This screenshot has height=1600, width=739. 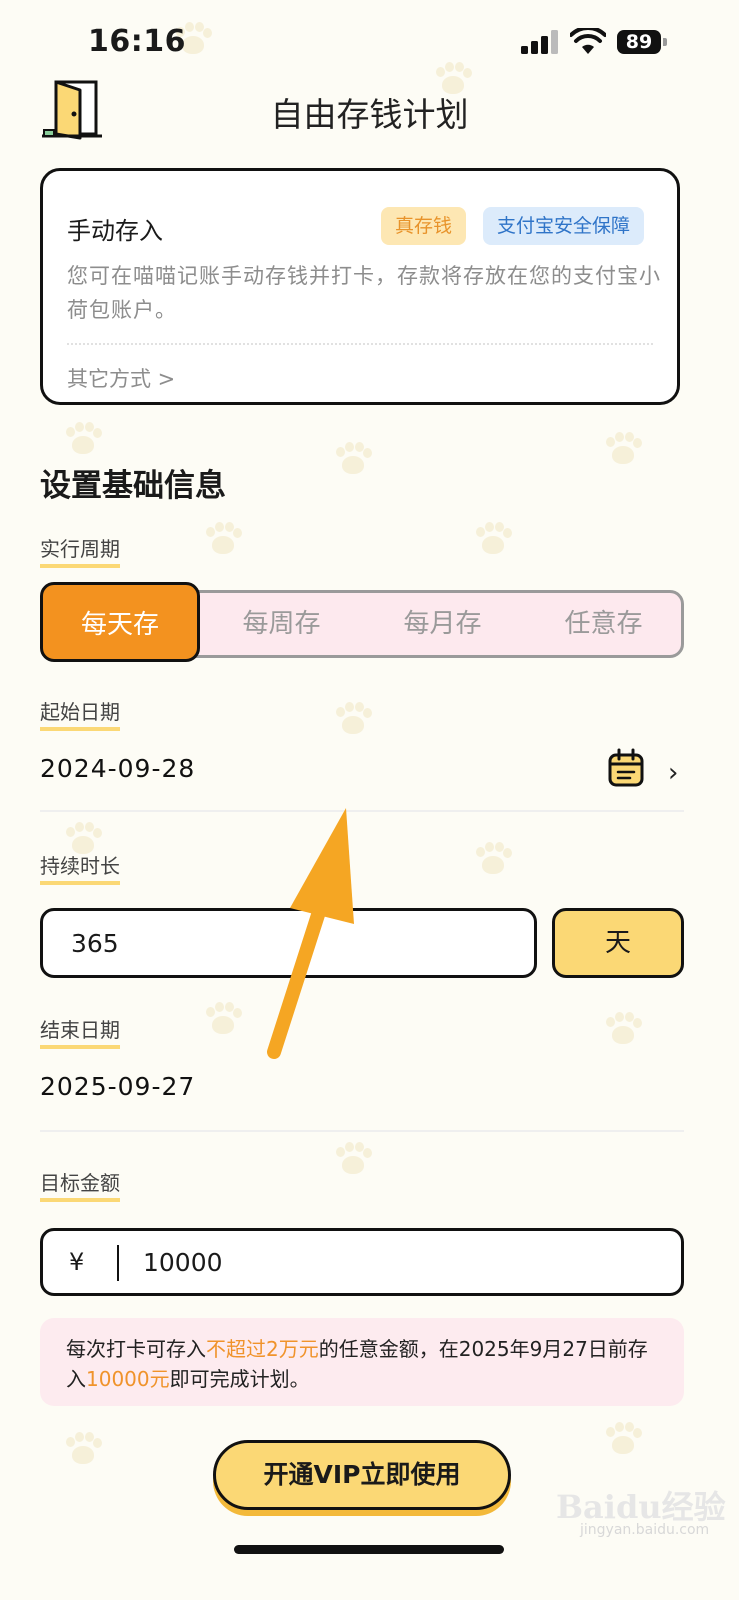 What do you see at coordinates (128, 1379) in the screenshot?
I see `note-amount-highlight: 10000元` at bounding box center [128, 1379].